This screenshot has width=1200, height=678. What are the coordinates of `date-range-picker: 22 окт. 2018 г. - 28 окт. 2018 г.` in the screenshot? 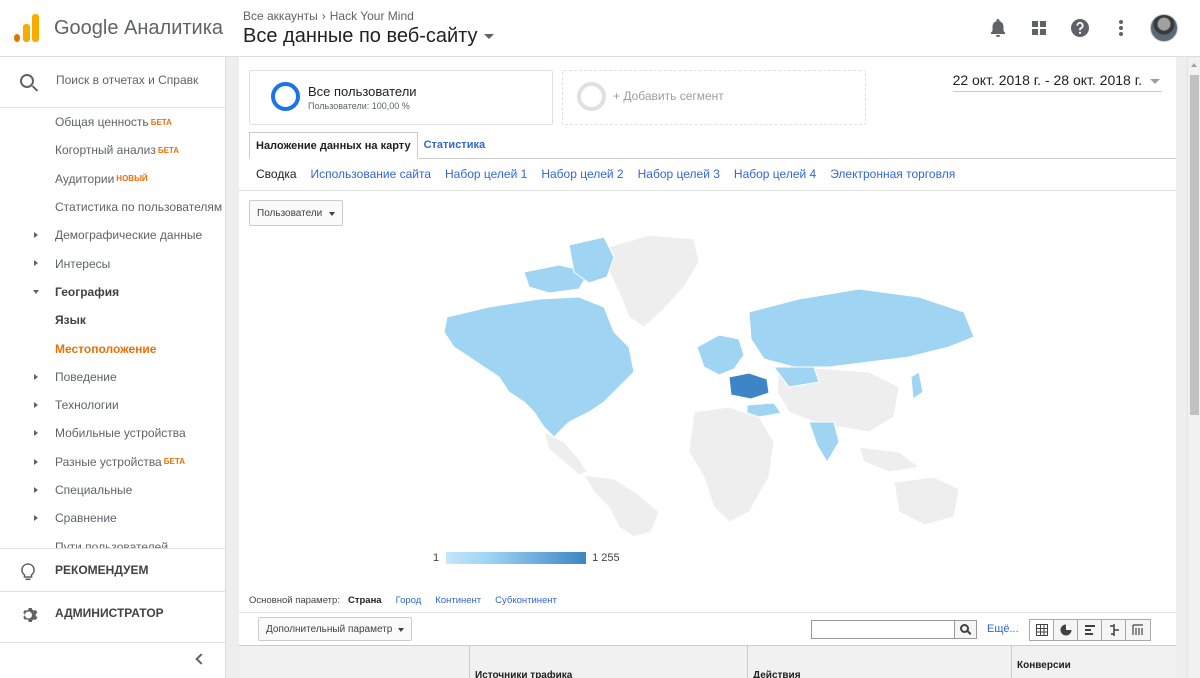 It's located at (1057, 82).